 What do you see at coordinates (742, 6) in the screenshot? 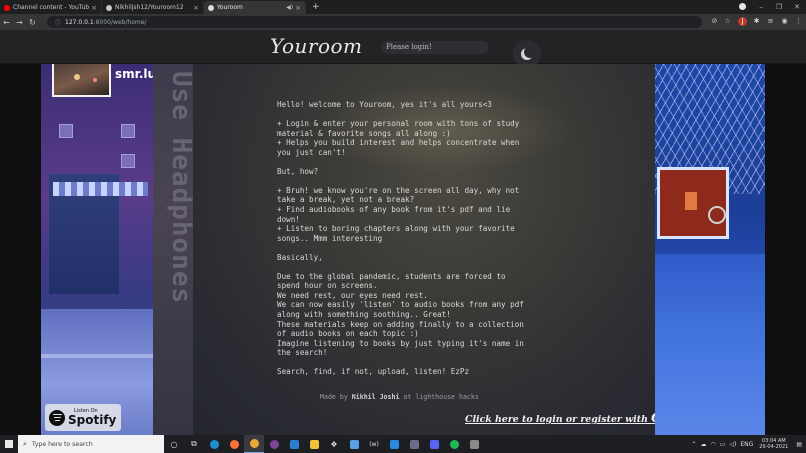
I see `media-control-icon` at bounding box center [742, 6].